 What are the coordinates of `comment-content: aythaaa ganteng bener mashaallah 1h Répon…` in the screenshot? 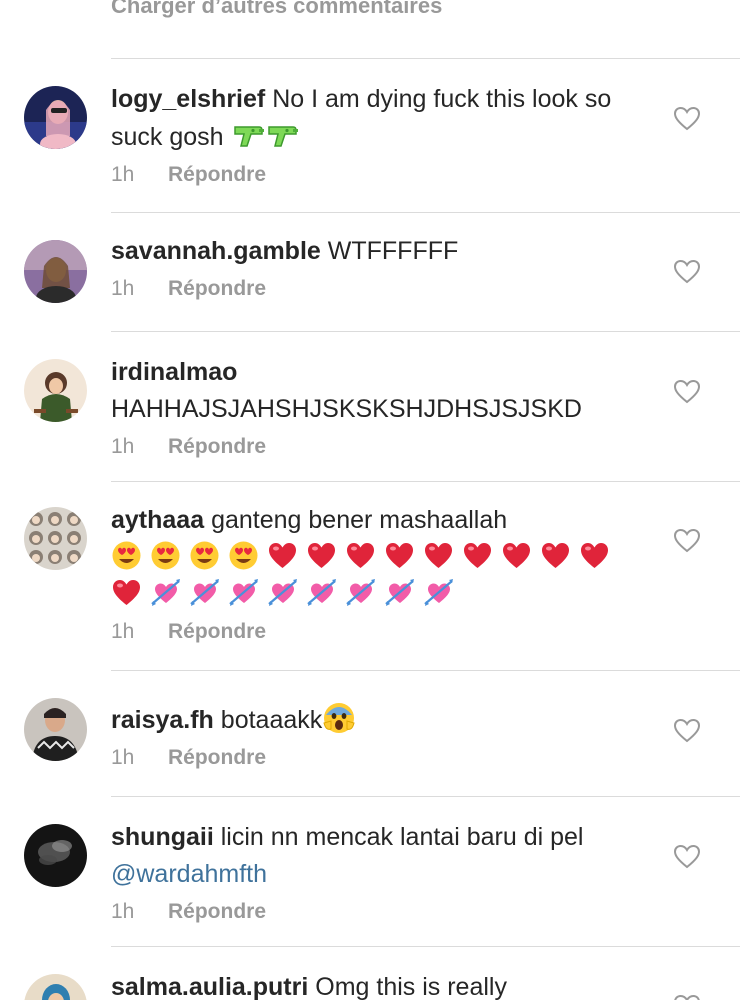 It's located at (381, 575).